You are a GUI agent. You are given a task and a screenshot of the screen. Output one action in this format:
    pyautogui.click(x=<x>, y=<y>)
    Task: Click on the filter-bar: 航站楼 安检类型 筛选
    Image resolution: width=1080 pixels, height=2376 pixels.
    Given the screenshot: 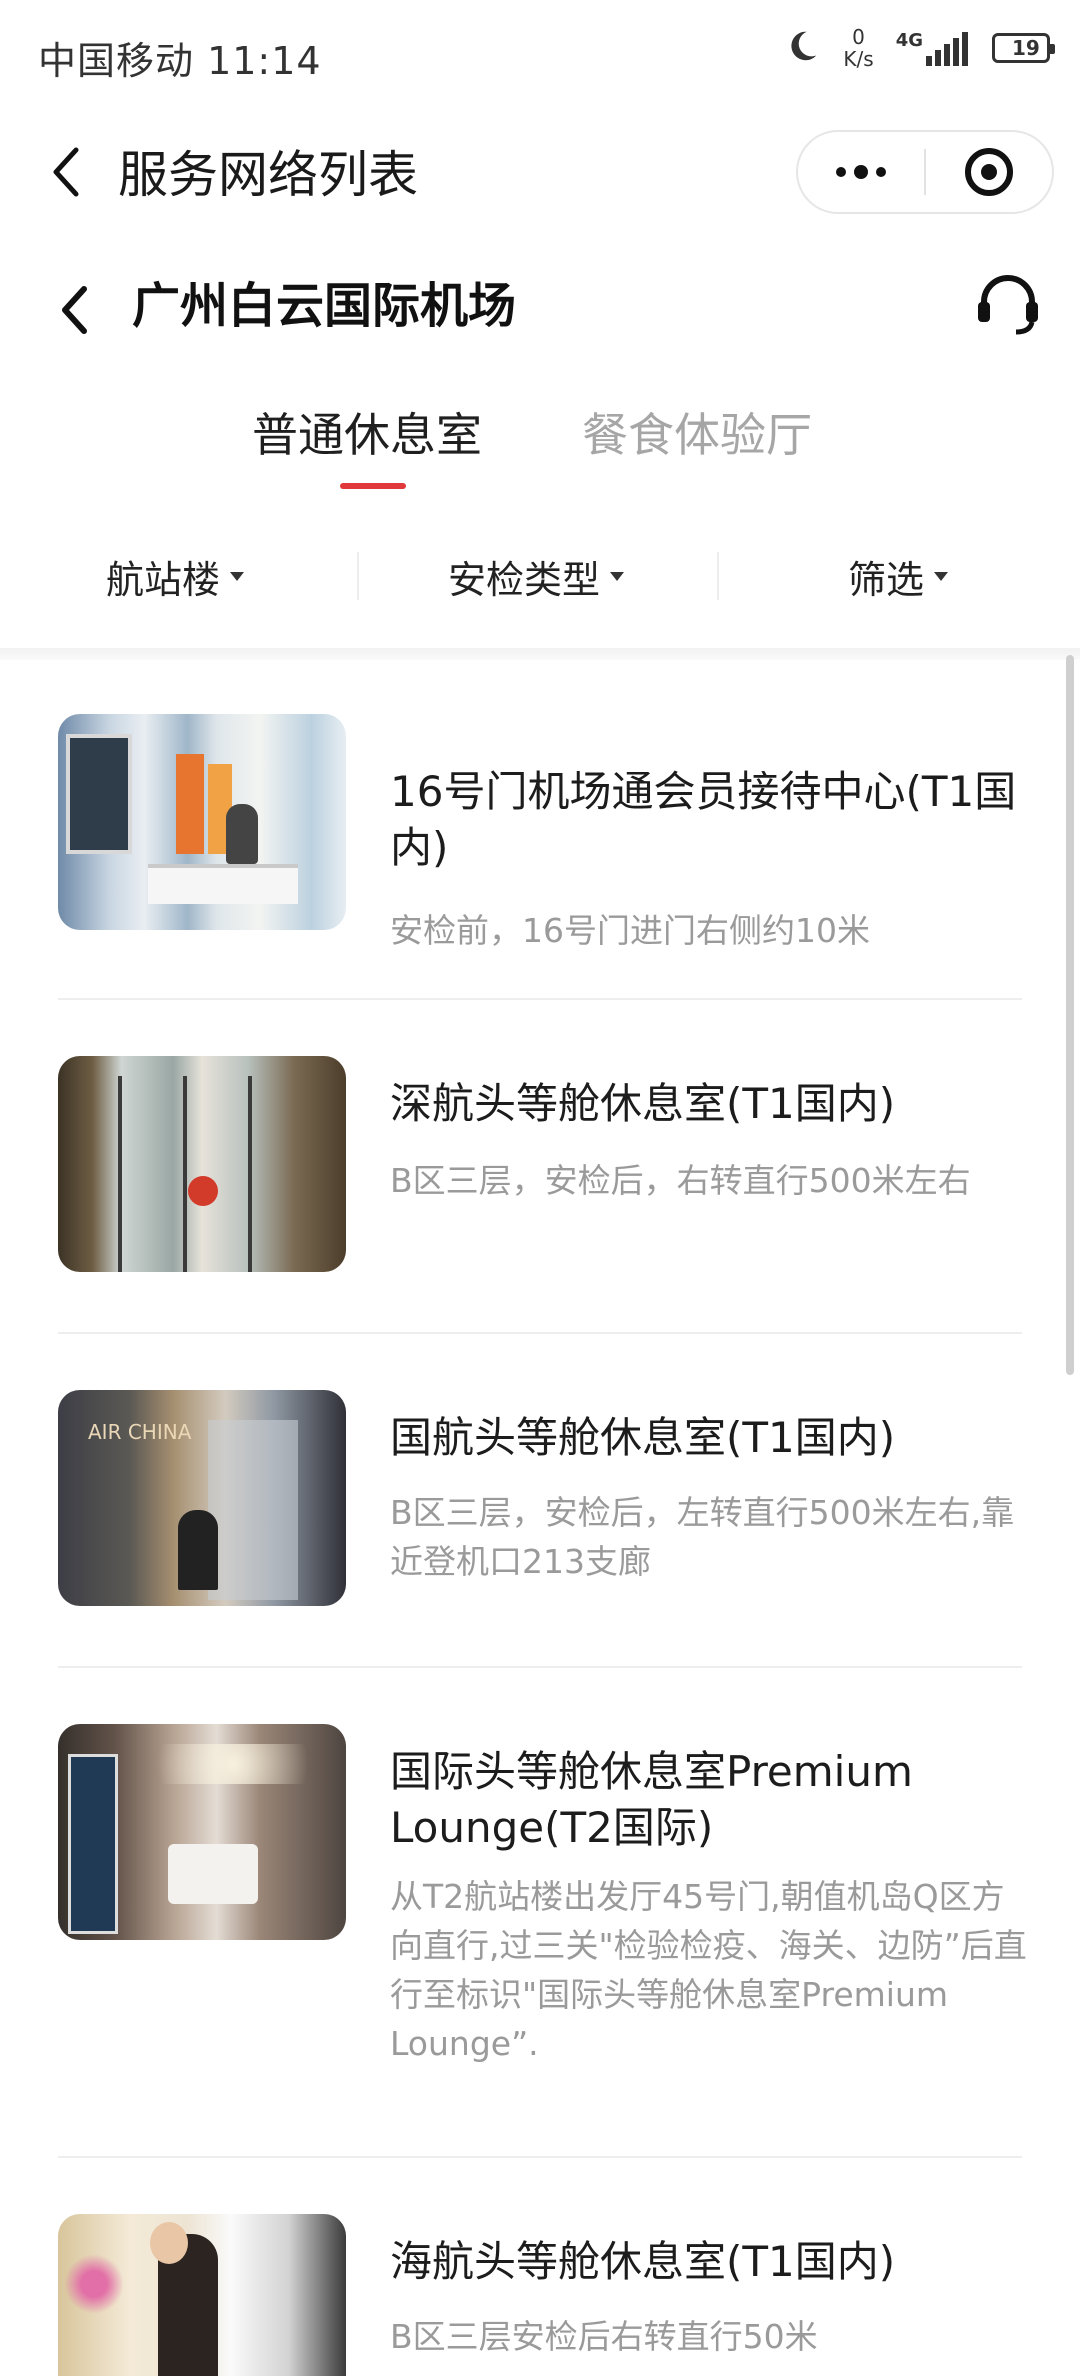 What is the action you would take?
    pyautogui.click(x=540, y=576)
    